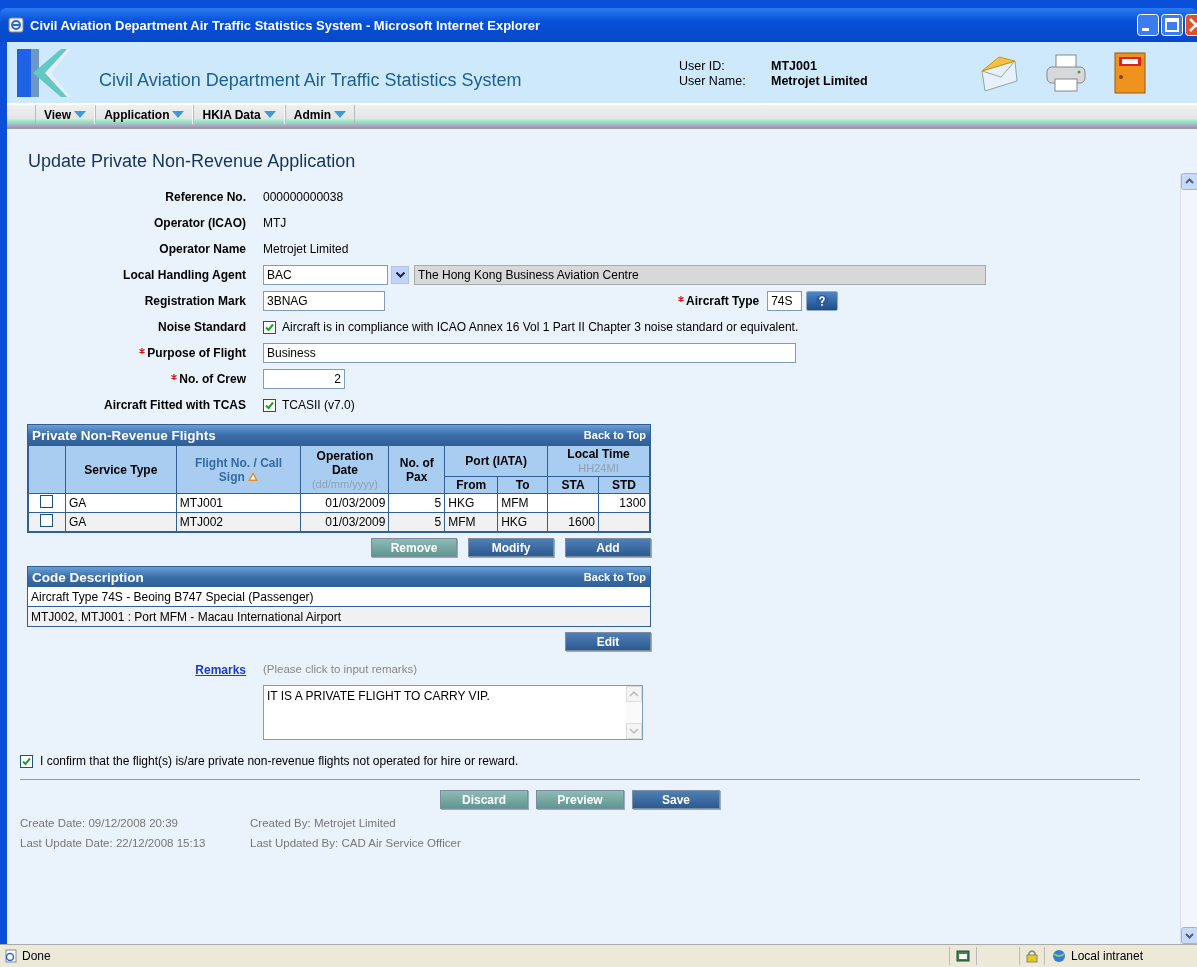  What do you see at coordinates (205, 197) in the screenshot?
I see `field-label: Reference No.` at bounding box center [205, 197].